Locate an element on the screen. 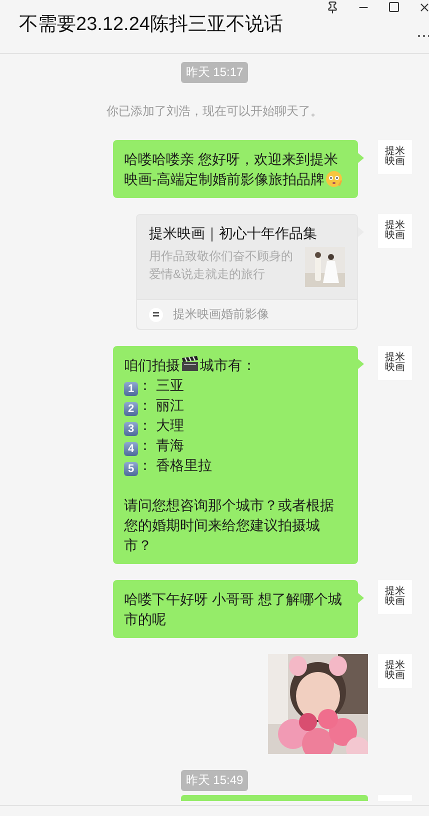  card-title: 提米映画｜初心十年作品集 is located at coordinates (233, 234).